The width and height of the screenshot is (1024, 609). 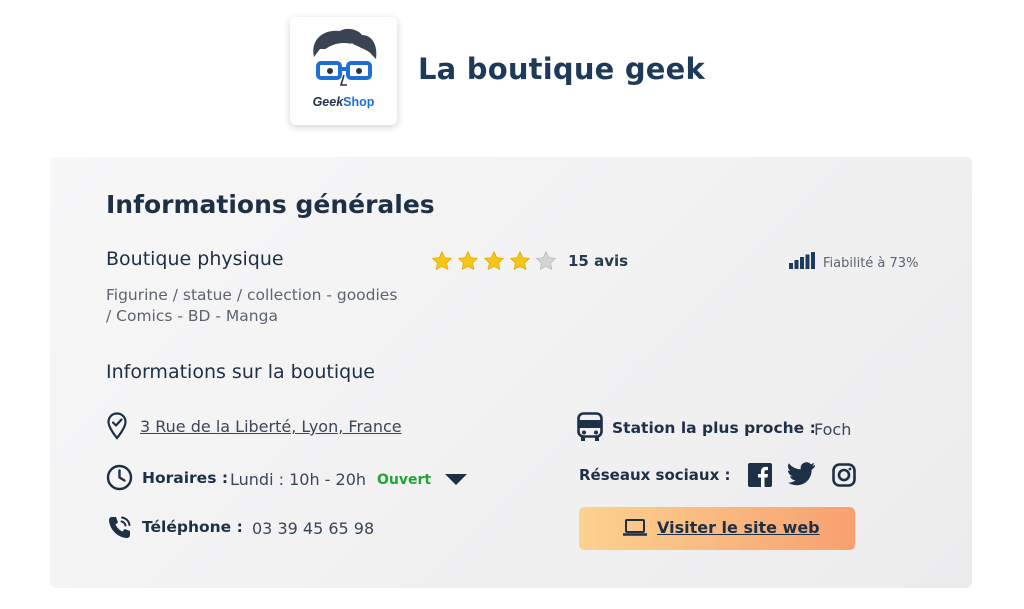 I want to click on twitter-icon, so click(x=802, y=474).